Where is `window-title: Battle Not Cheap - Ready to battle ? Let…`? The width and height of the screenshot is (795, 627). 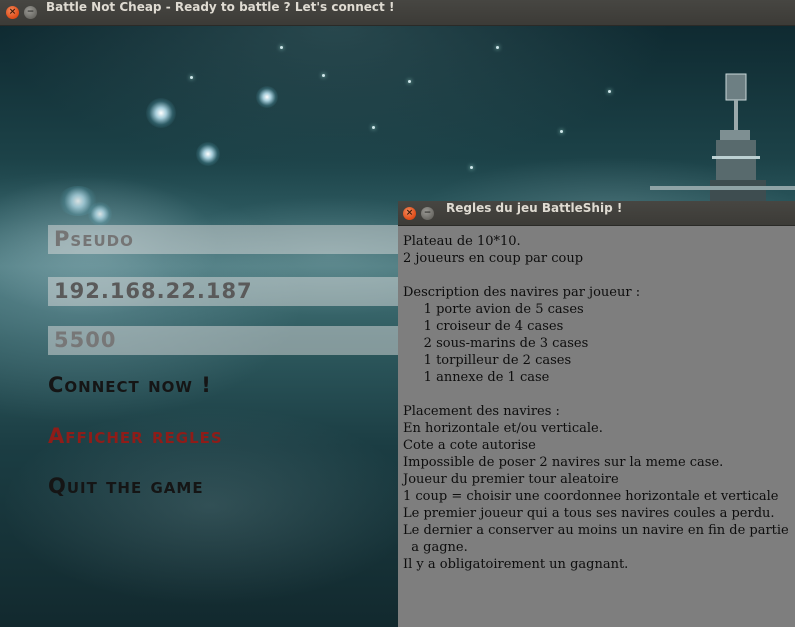
window-title: Battle Not Cheap - Ready to battle ? Let… is located at coordinates (220, 7).